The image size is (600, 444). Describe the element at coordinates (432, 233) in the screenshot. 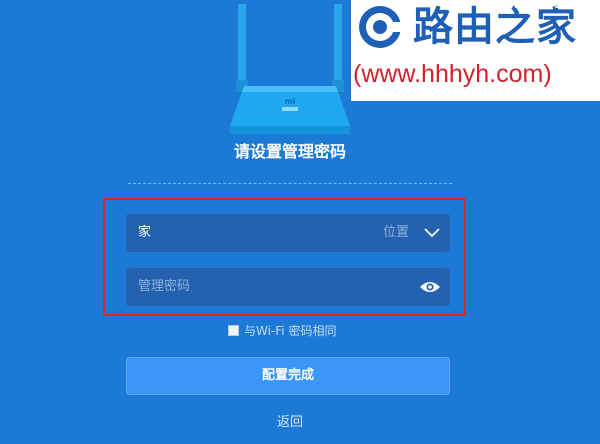

I see `chevron-down-icon` at that location.